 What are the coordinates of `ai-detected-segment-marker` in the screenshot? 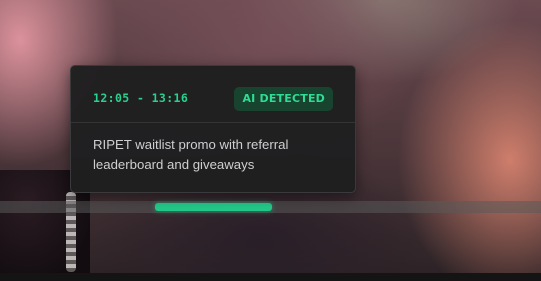 It's located at (213, 207).